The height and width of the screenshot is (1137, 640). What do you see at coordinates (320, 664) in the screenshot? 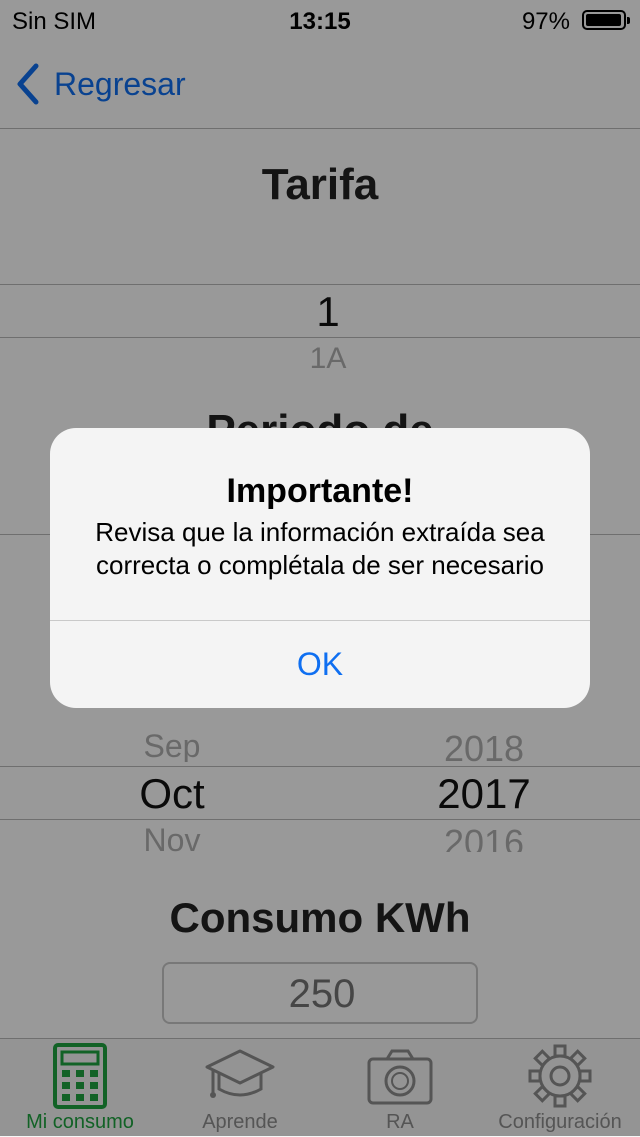
I see `ok-button: OK` at bounding box center [320, 664].